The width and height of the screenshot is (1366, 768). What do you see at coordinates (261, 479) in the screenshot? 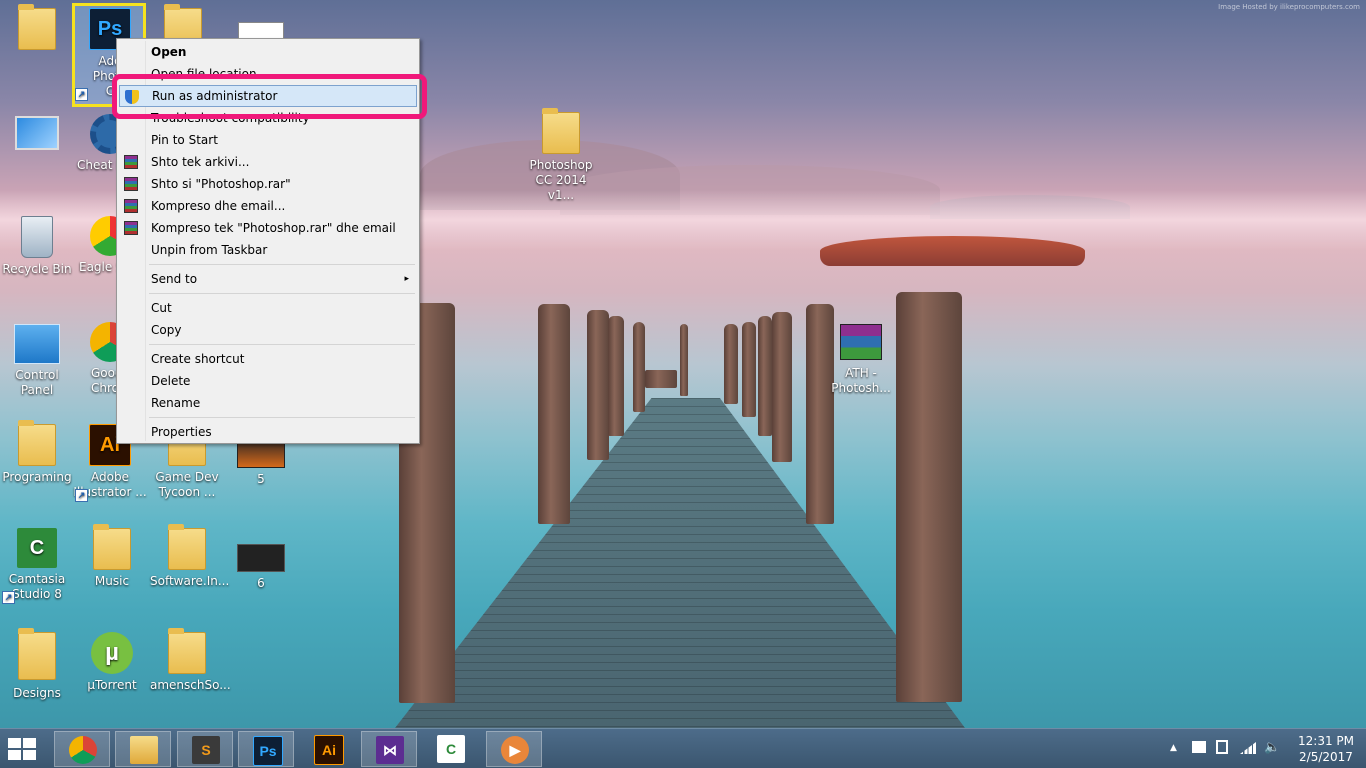
I see `icon-label: 5` at bounding box center [261, 479].